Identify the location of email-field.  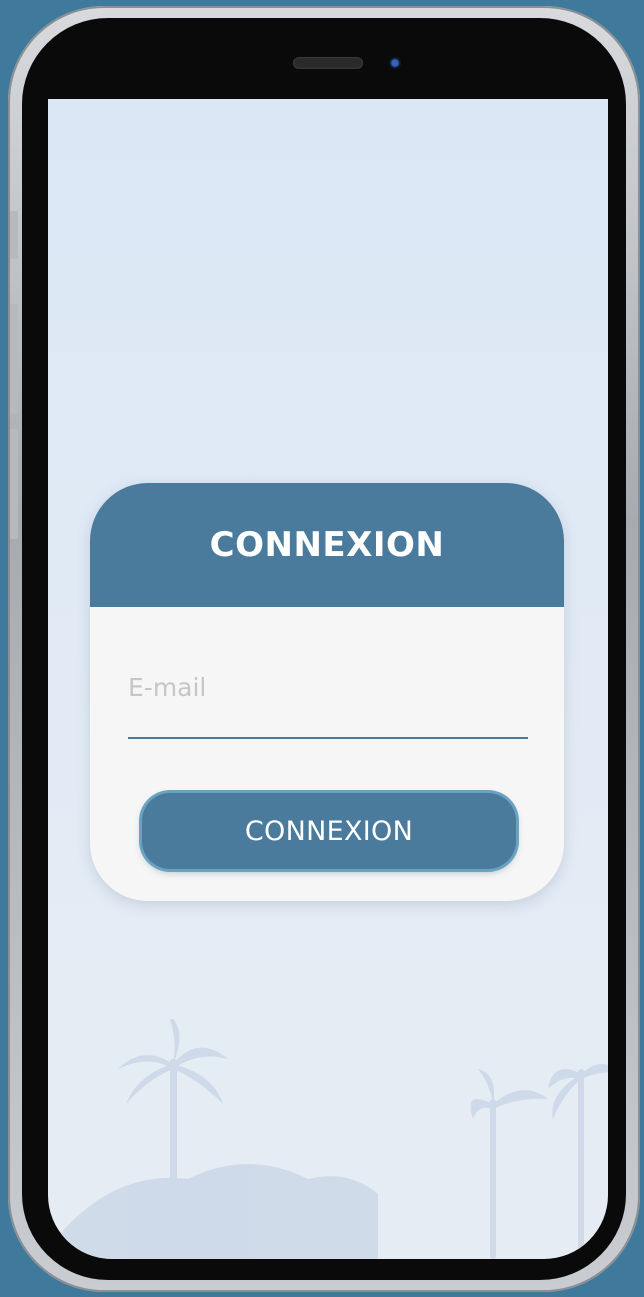
(328, 699).